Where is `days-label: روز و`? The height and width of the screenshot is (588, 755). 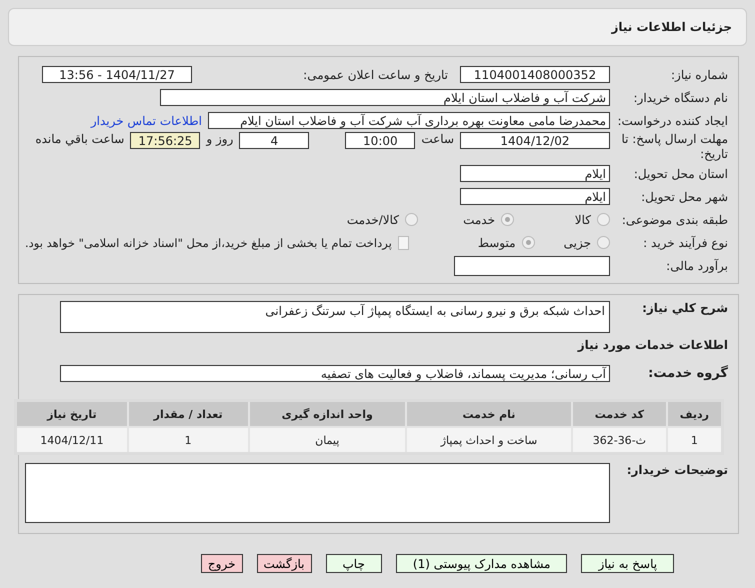 days-label: روز و is located at coordinates (220, 139).